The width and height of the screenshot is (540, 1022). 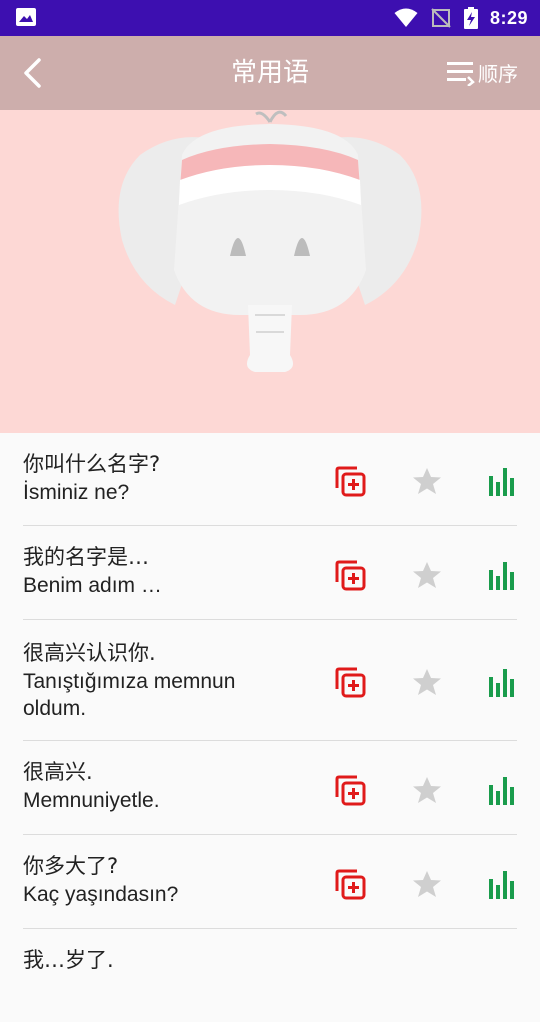 I want to click on status-time: 8:29, so click(x=508, y=17).